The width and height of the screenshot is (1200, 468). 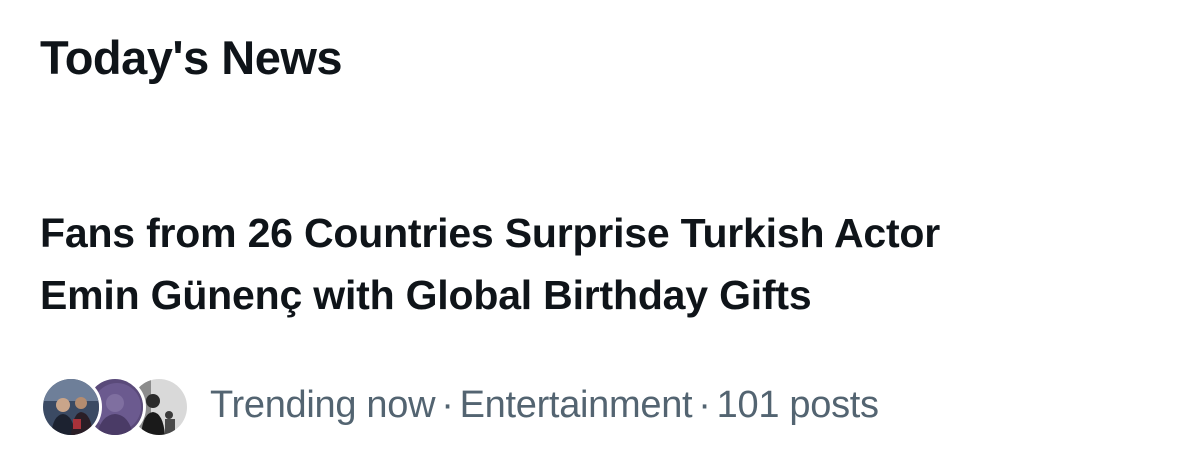 I want to click on user-photo-icon, so click(x=71, y=407).